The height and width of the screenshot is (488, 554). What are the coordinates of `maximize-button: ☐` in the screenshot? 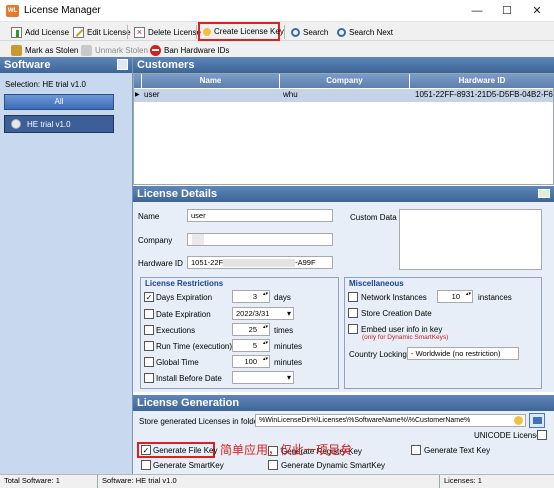 It's located at (507, 11).